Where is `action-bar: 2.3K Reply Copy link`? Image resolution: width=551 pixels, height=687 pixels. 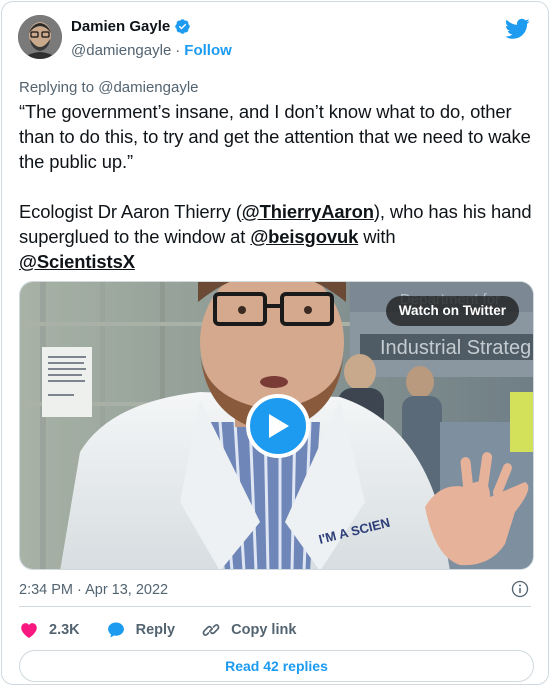
action-bar: 2.3K Reply Copy link is located at coordinates (170, 630).